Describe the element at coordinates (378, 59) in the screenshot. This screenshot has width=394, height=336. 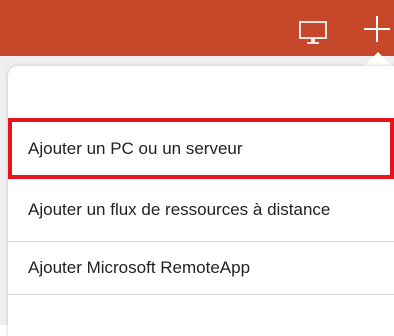
I see `popover-arrow` at that location.